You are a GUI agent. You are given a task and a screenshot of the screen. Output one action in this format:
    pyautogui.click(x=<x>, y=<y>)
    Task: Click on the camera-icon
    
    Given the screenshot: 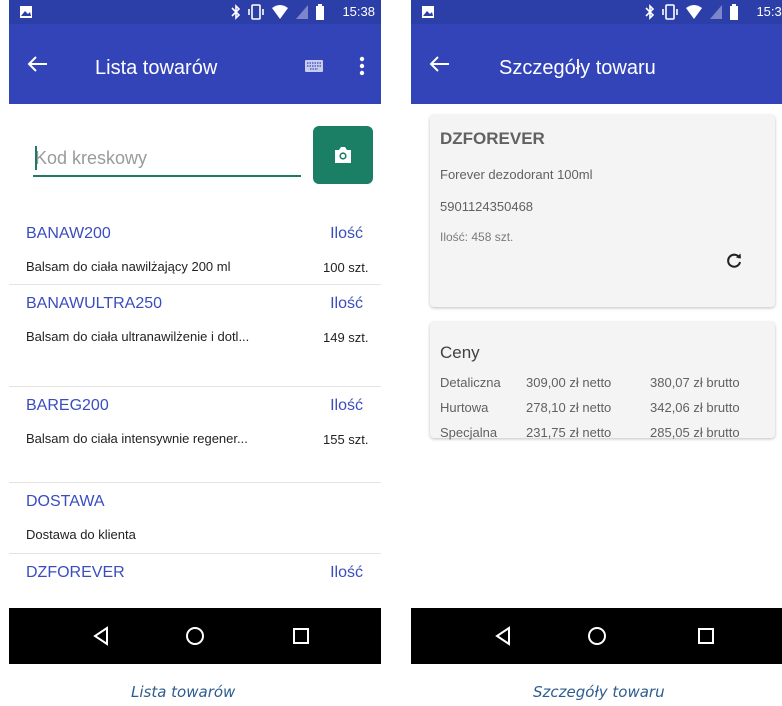 What is the action you would take?
    pyautogui.click(x=343, y=155)
    